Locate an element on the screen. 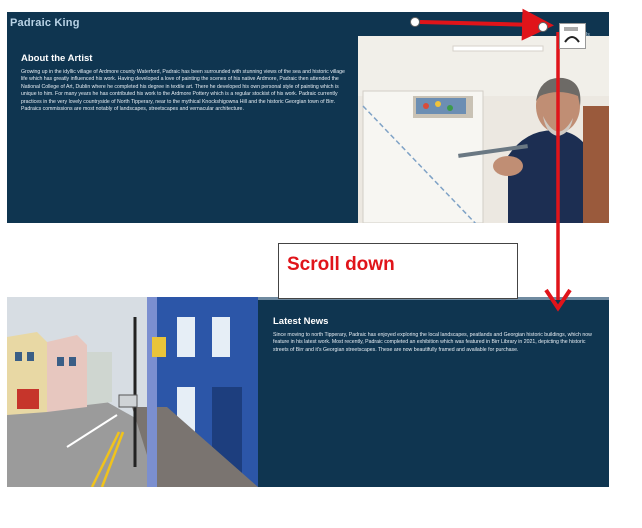 The image size is (642, 528). scroll-cursor-icon is located at coordinates (572, 36).